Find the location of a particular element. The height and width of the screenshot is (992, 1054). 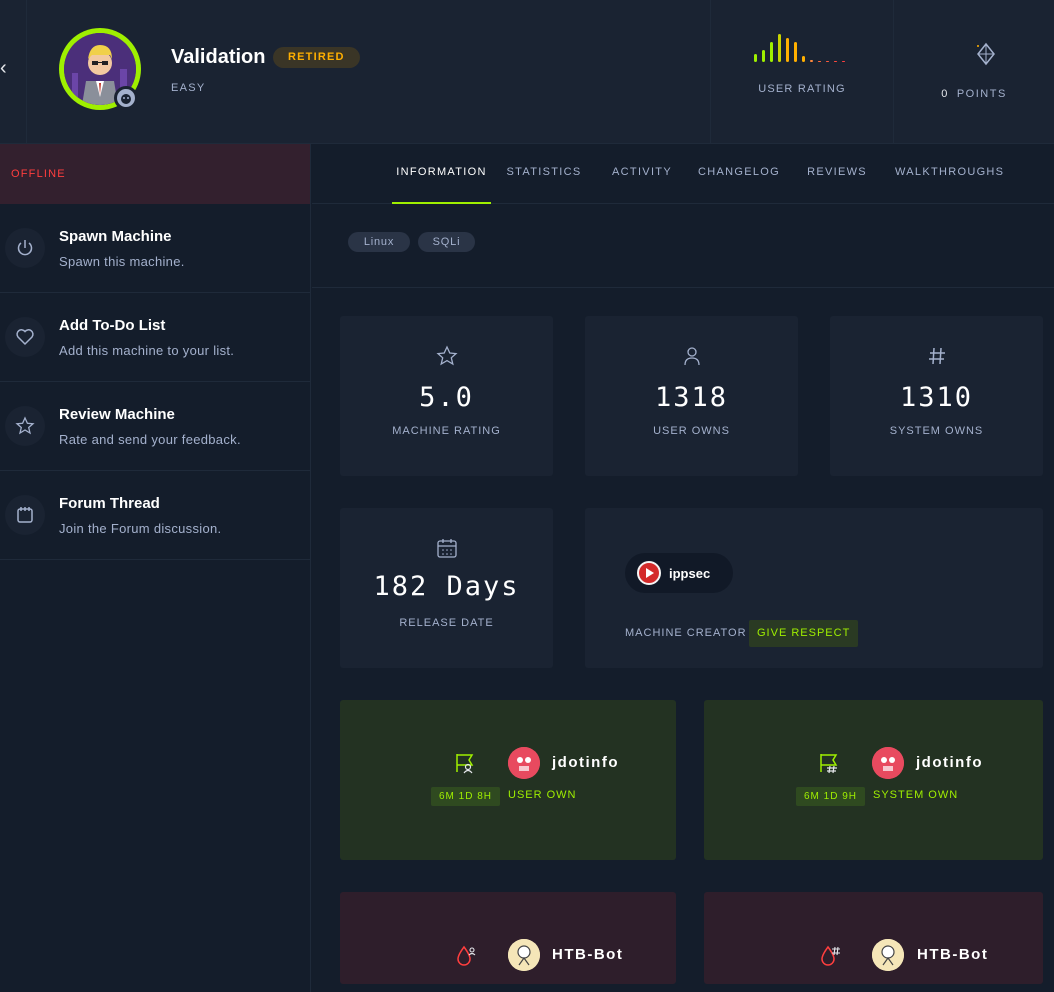

system-flag-icon is located at coordinates (829, 763).